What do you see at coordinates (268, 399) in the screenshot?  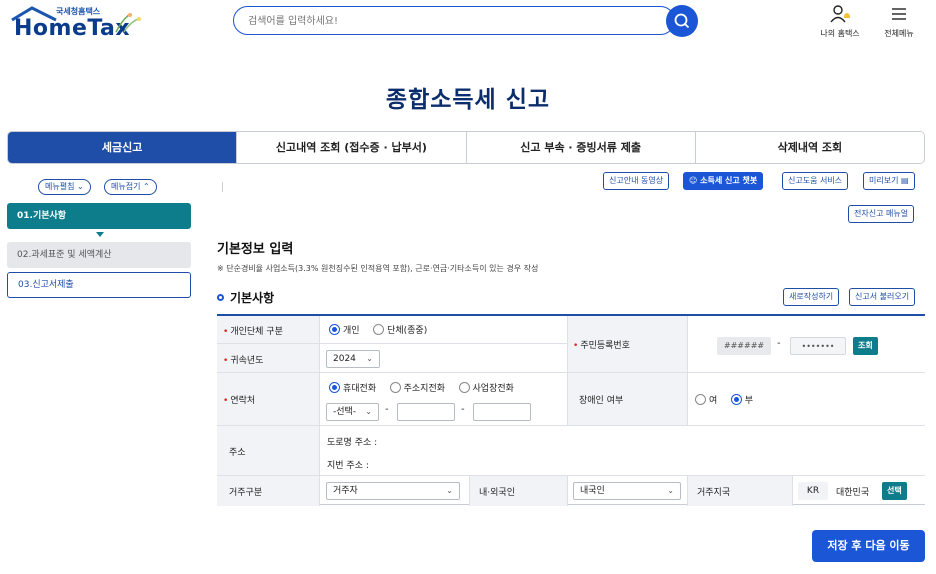 I see `contact-label-cell: • 연락처` at bounding box center [268, 399].